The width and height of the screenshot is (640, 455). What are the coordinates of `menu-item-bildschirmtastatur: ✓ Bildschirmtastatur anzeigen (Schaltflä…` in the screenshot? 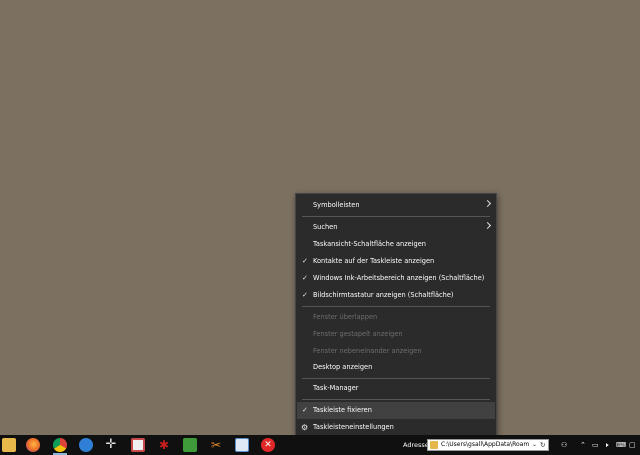 It's located at (396, 295).